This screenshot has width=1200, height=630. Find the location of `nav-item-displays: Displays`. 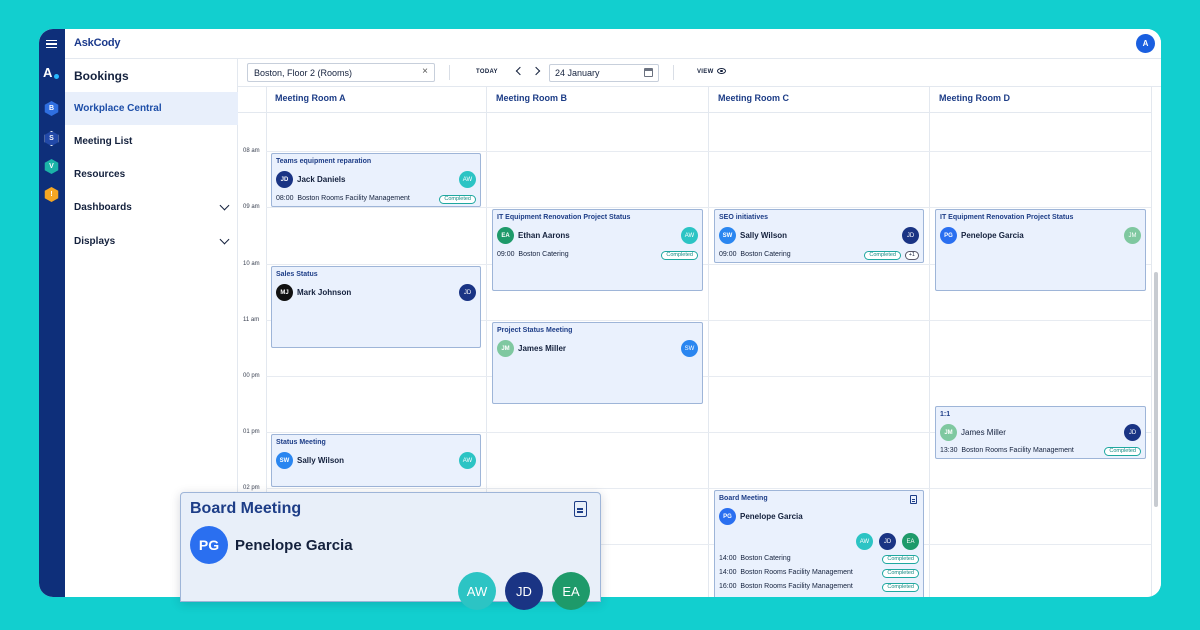

nav-item-displays: Displays is located at coordinates (151, 241).